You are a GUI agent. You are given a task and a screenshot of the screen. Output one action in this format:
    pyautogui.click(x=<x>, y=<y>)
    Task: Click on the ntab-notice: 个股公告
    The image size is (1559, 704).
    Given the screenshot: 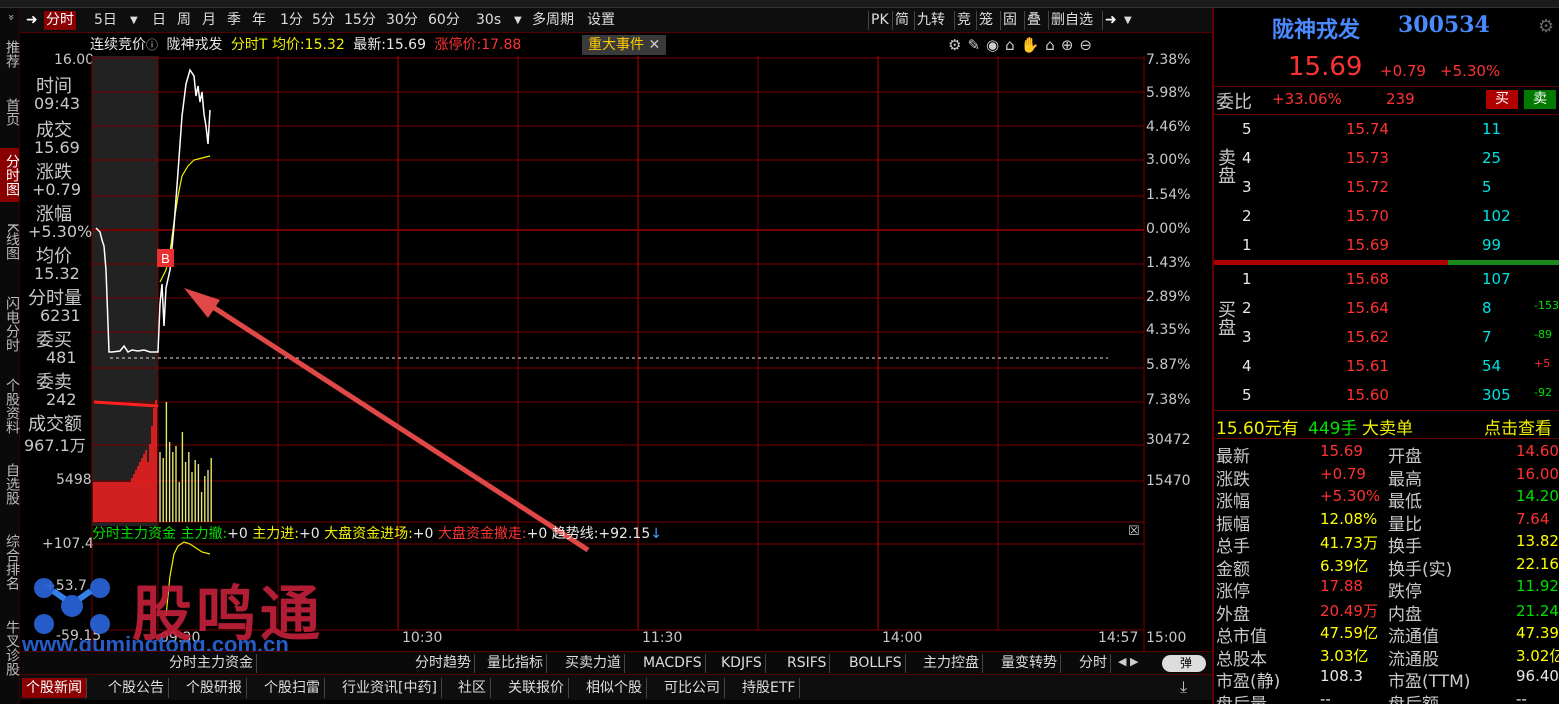 What is the action you would take?
    pyautogui.click(x=136, y=688)
    